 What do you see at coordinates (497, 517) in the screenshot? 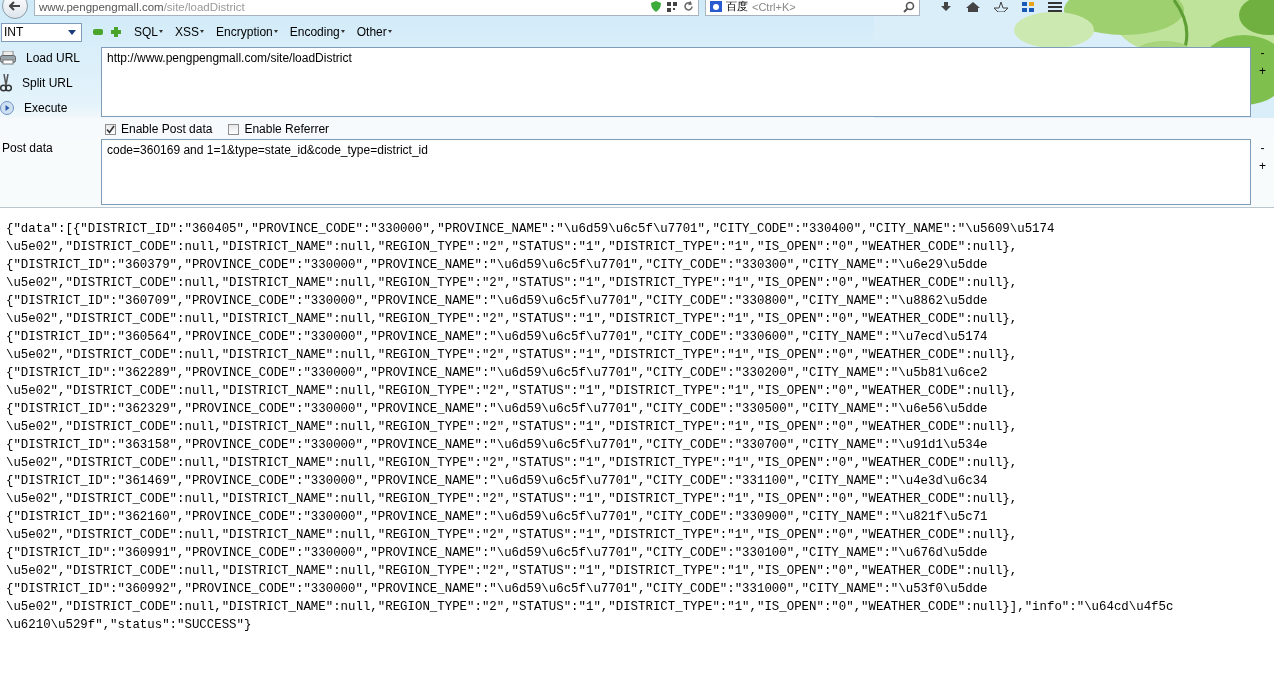
I see `response-line: {"DISTRICT_ID":"362160","PROVINCE_CODE":"330000","PROVINCE_NAME":"\u6d59\u6c5f\u7701","CITY_CODE":"330900","CITY_NAME":"\u821f\u5c71` at bounding box center [497, 517].